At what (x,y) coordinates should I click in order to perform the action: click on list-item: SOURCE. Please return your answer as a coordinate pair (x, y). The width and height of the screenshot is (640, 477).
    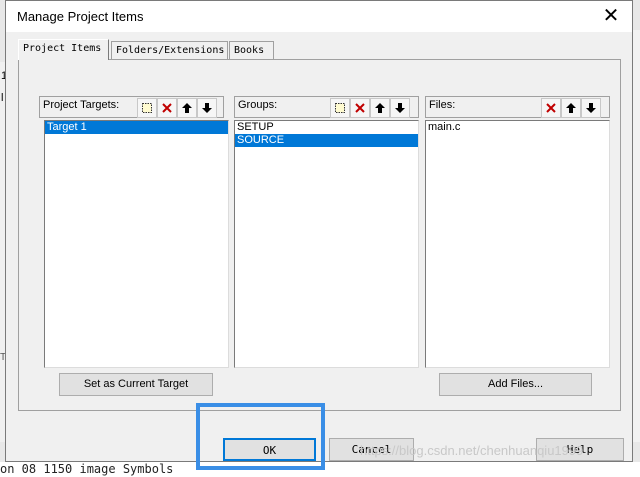
    Looking at the image, I should click on (326, 140).